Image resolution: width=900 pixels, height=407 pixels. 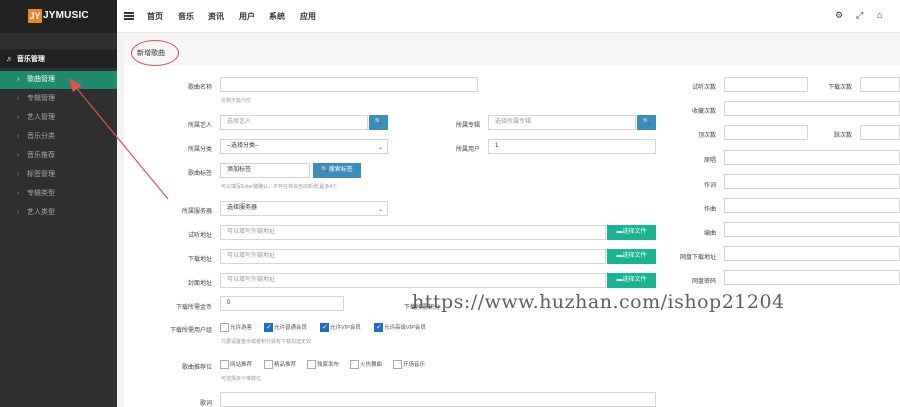 I want to click on category-select: --选择分类-- ⌄, so click(x=304, y=146).